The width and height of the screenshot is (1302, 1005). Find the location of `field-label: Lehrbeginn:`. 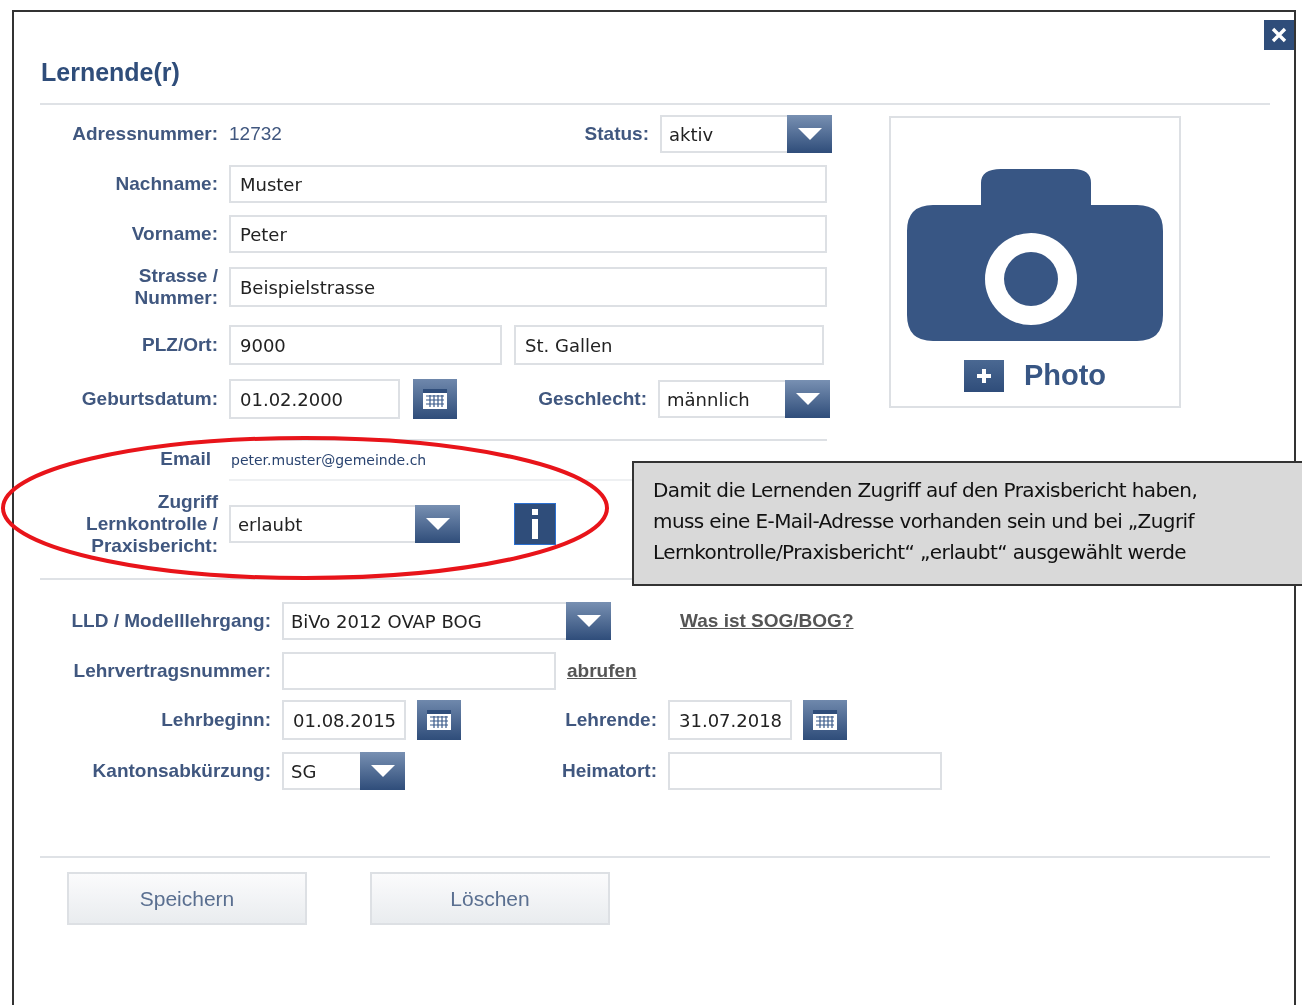

field-label: Lehrbeginn: is located at coordinates (215, 720).